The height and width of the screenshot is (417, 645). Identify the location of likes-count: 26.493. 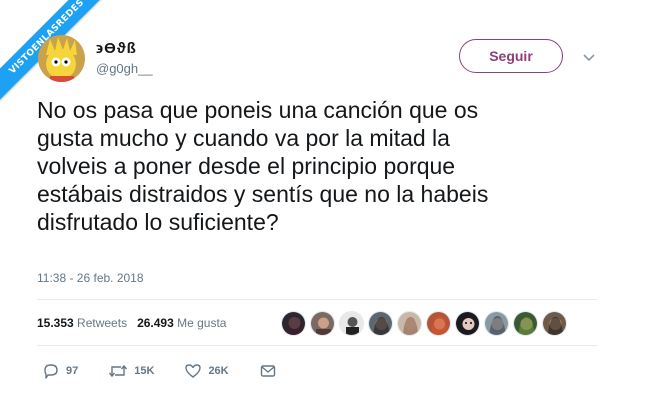
(155, 323).